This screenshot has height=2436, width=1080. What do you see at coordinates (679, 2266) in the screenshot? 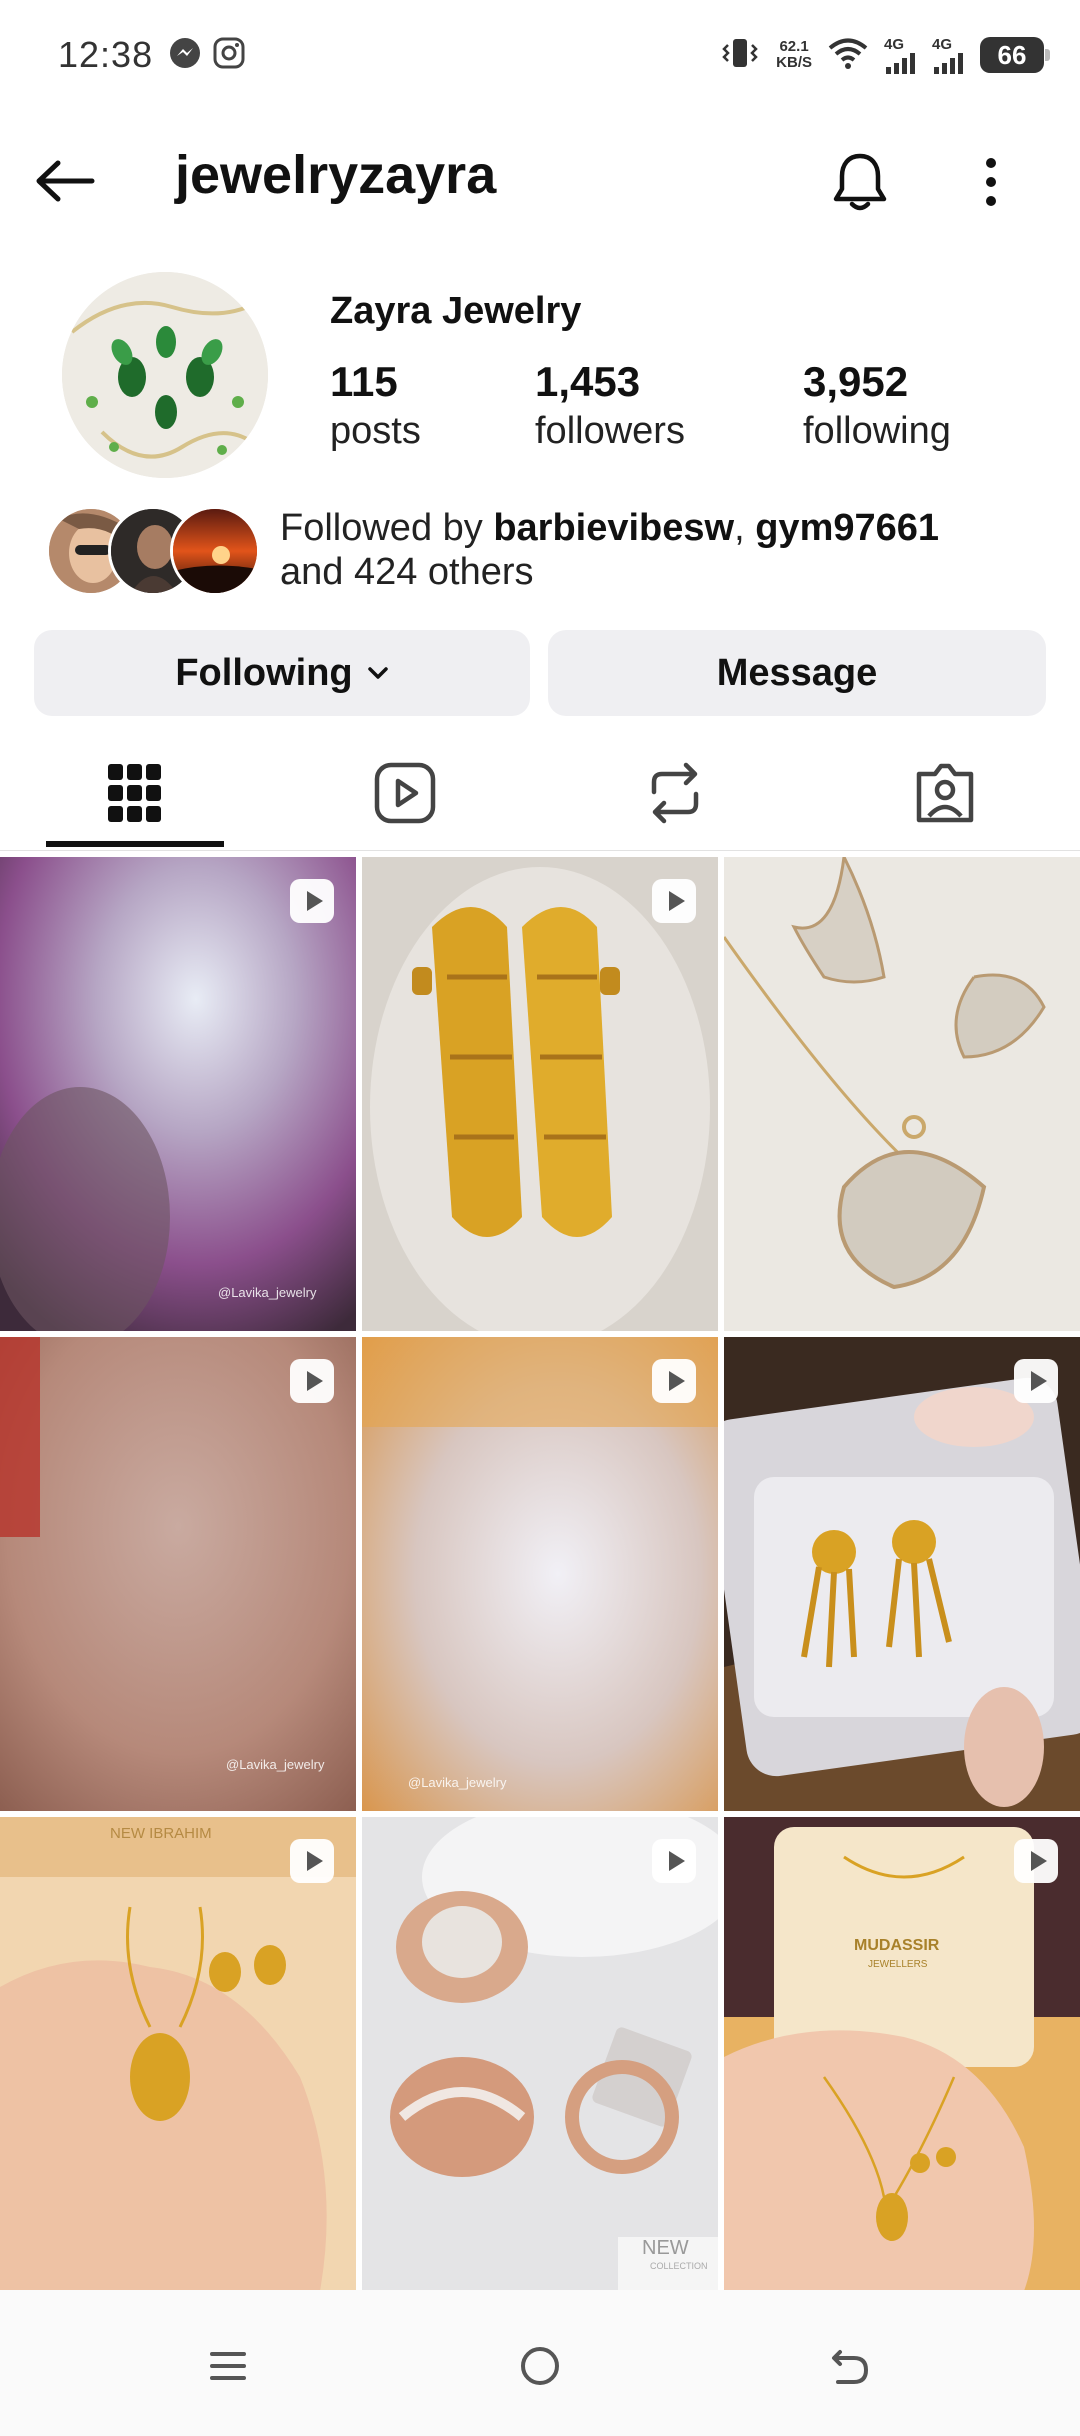
I see `collection-subtitle: COLLECTION` at bounding box center [679, 2266].